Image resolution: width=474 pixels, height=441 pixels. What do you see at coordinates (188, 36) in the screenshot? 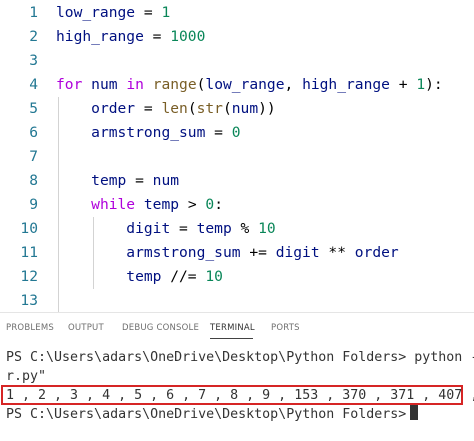
I see `code-token: 1000` at bounding box center [188, 36].